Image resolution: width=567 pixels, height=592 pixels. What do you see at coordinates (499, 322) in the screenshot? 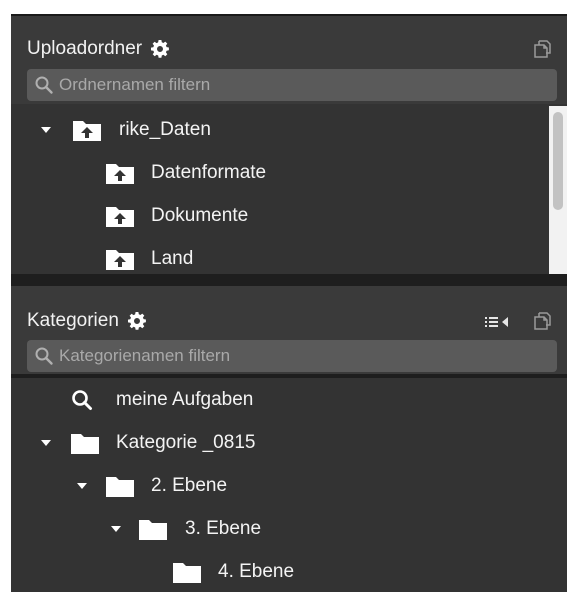
I see `list-collapse-icon` at bounding box center [499, 322].